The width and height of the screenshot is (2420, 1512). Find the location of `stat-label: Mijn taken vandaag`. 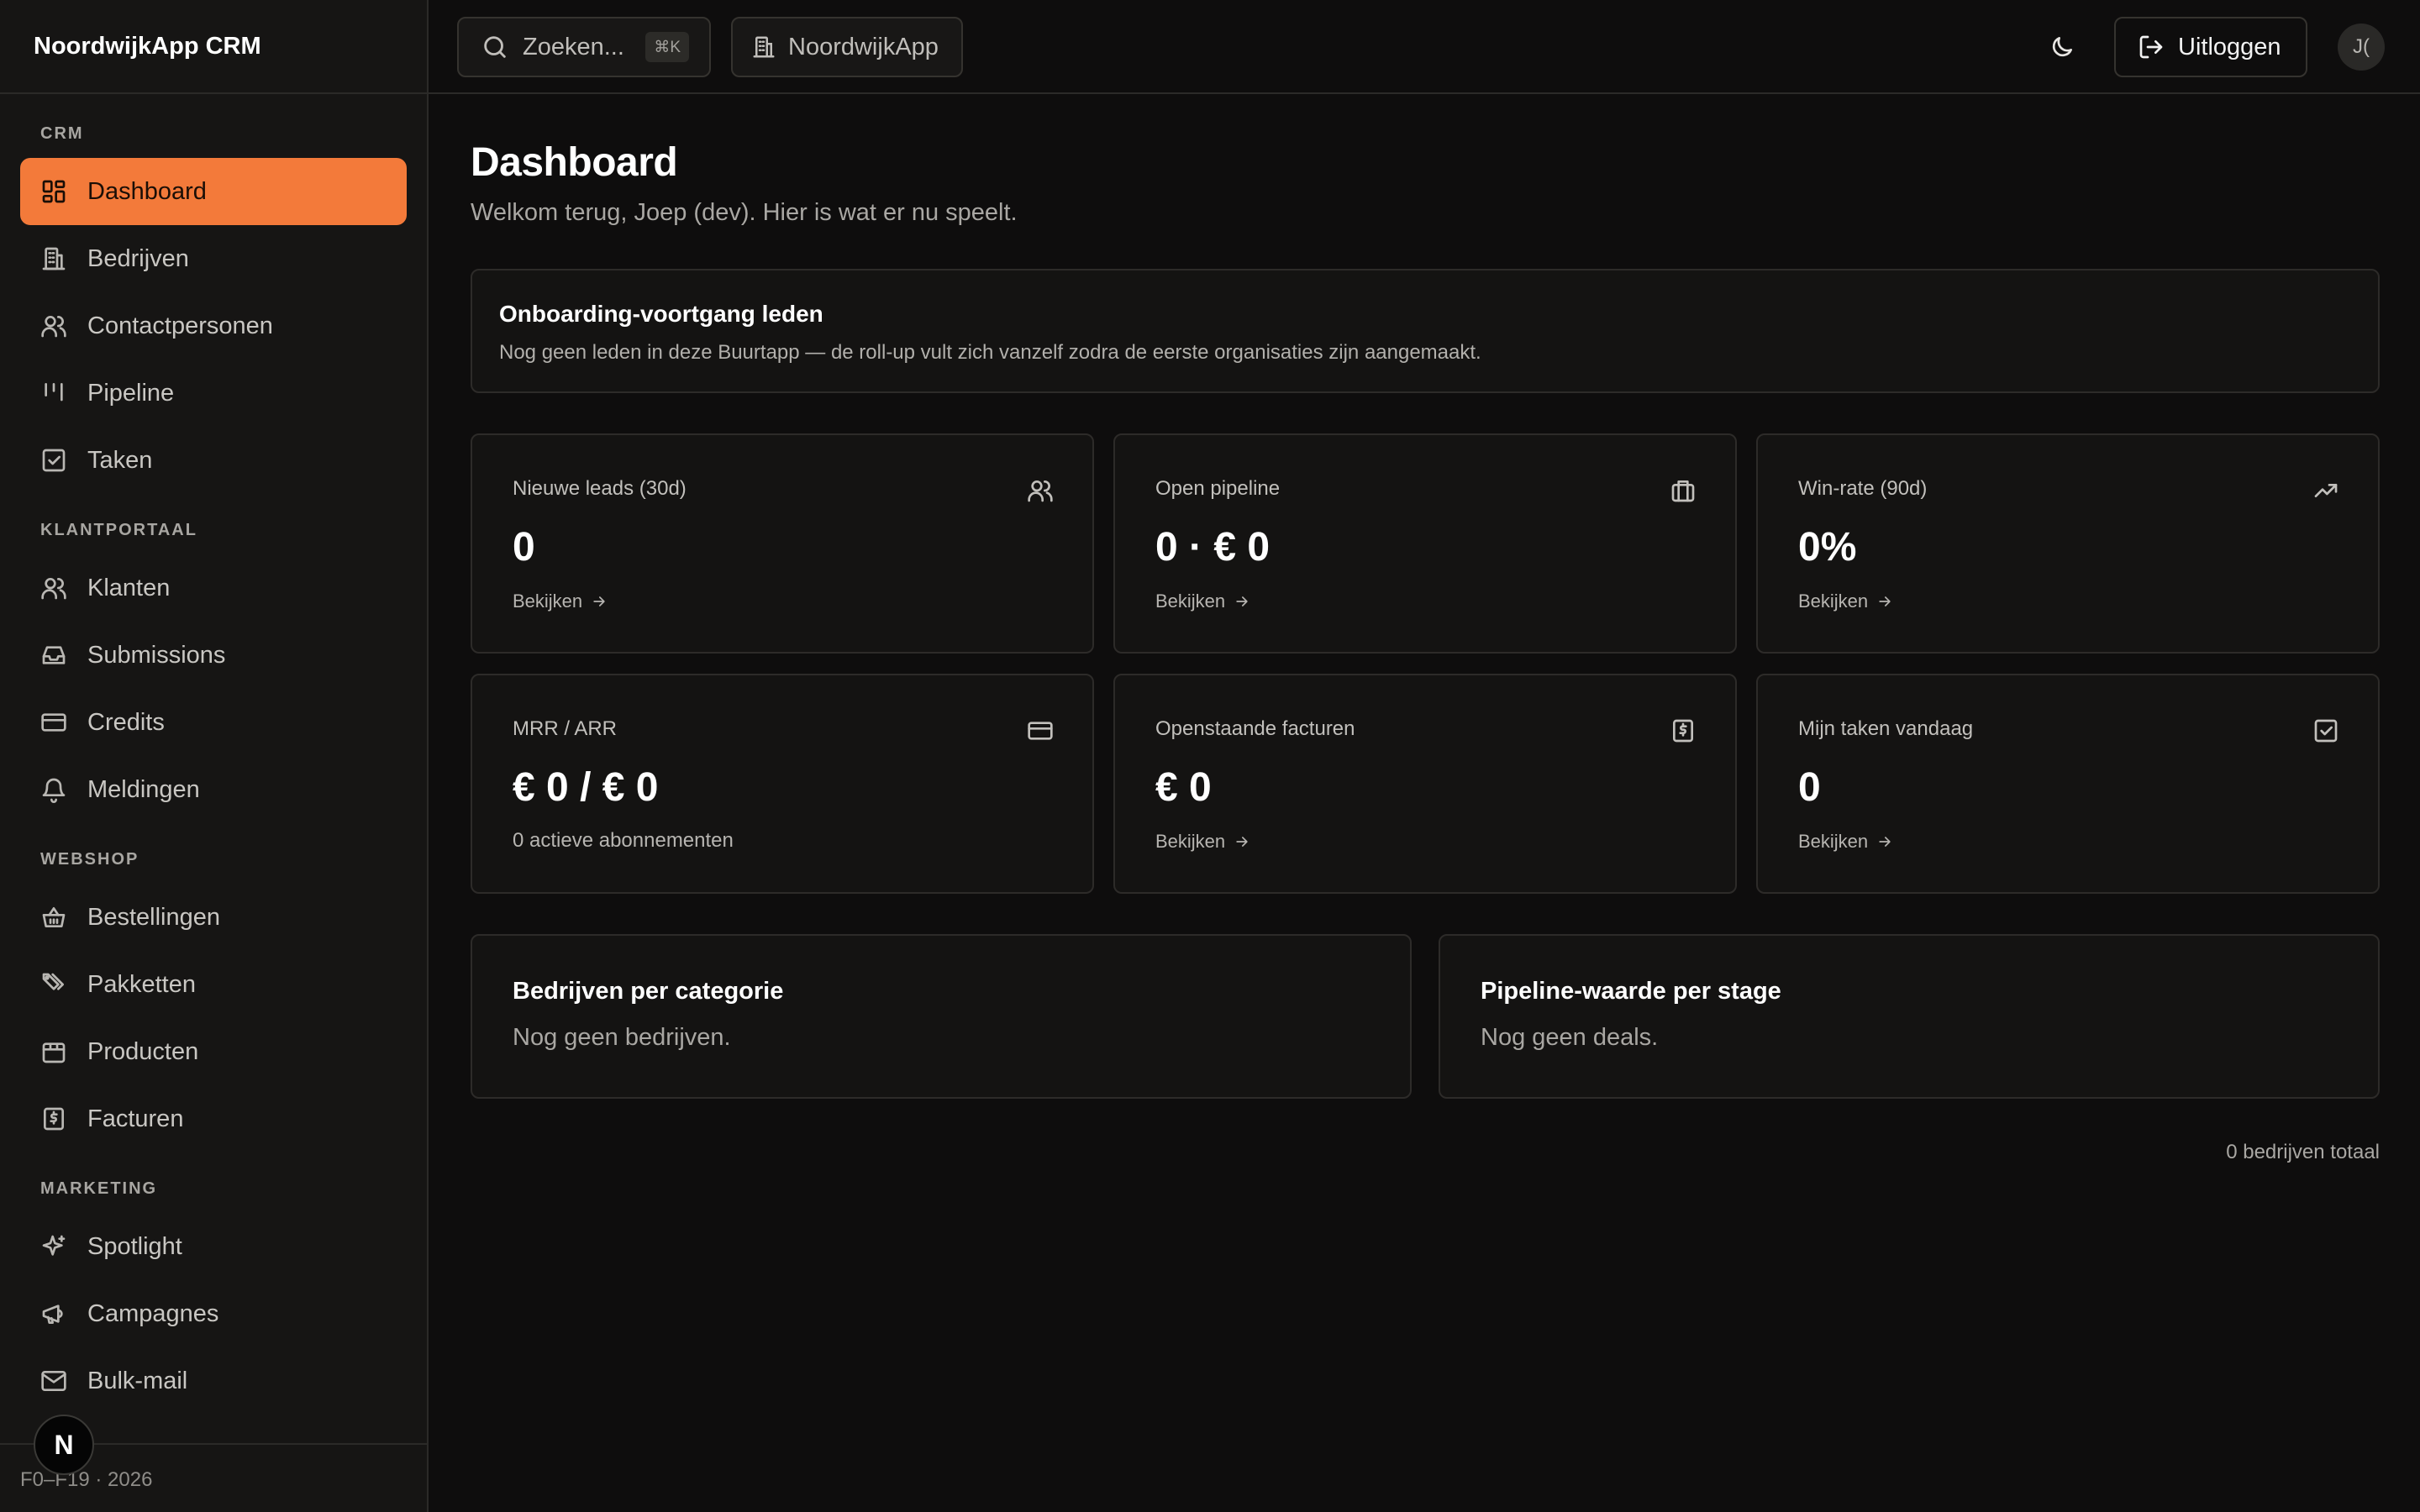

stat-label: Mijn taken vandaag is located at coordinates (1886, 728).